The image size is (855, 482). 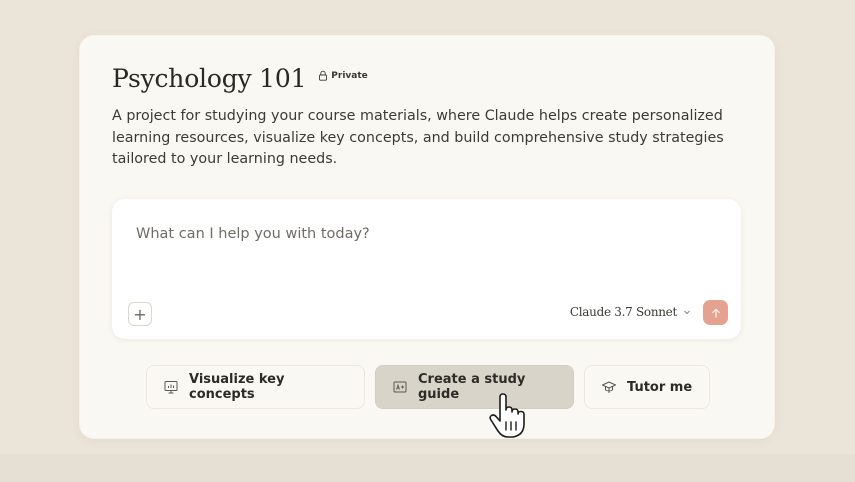 I want to click on arrow-up-icon, so click(x=715, y=313).